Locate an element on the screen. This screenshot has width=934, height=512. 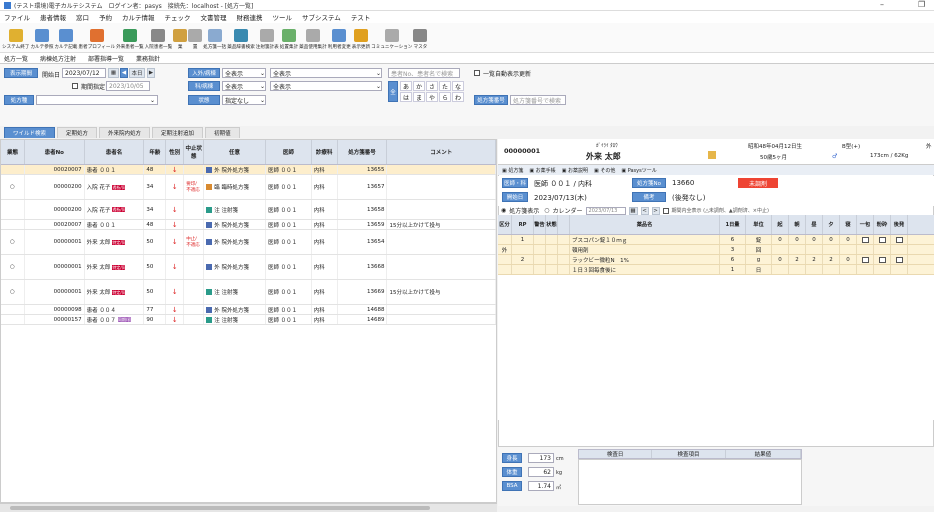
kana-button: わ is located at coordinates (458, 97).